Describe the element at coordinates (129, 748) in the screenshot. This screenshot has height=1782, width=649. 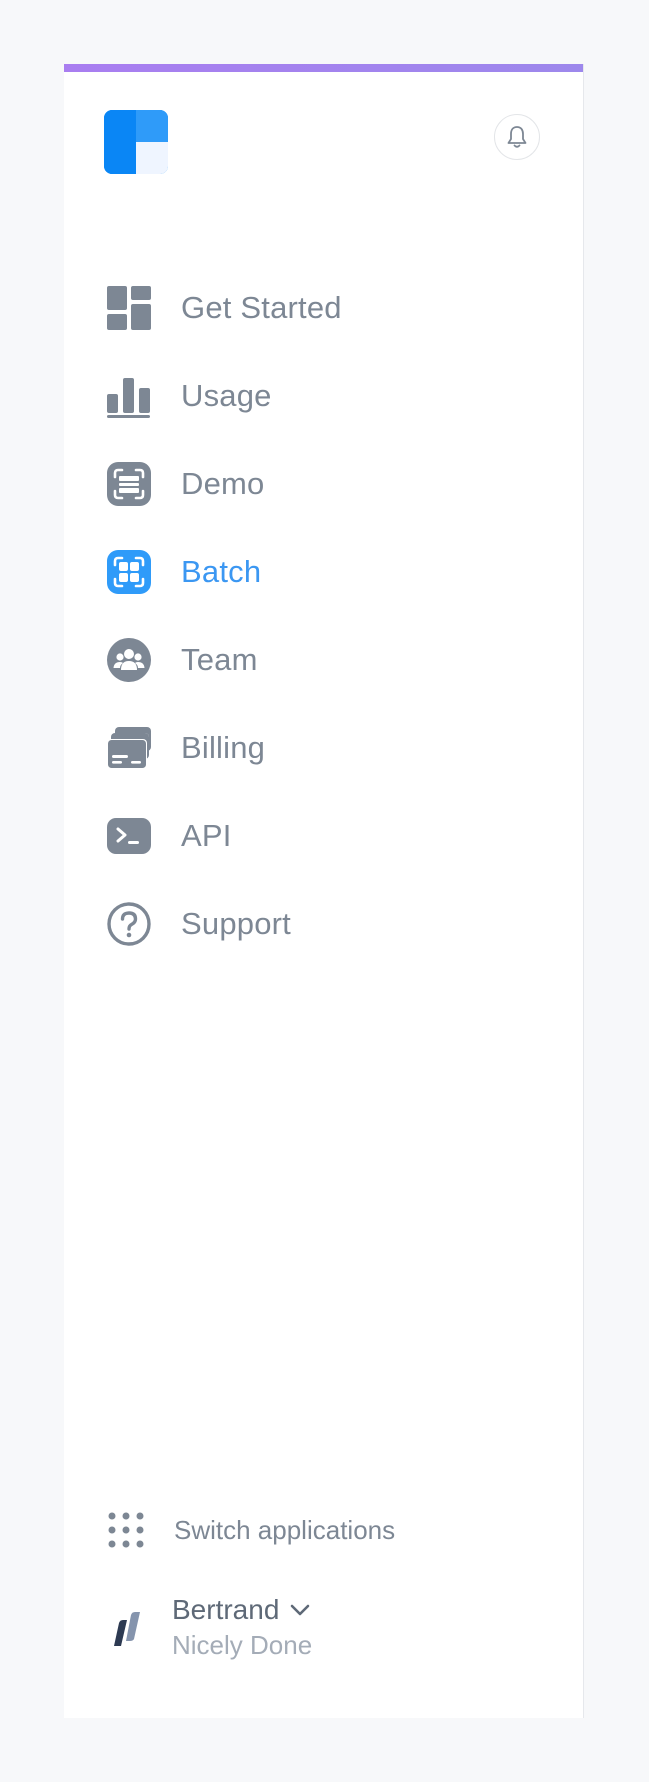
I see `credit-card-icon` at that location.